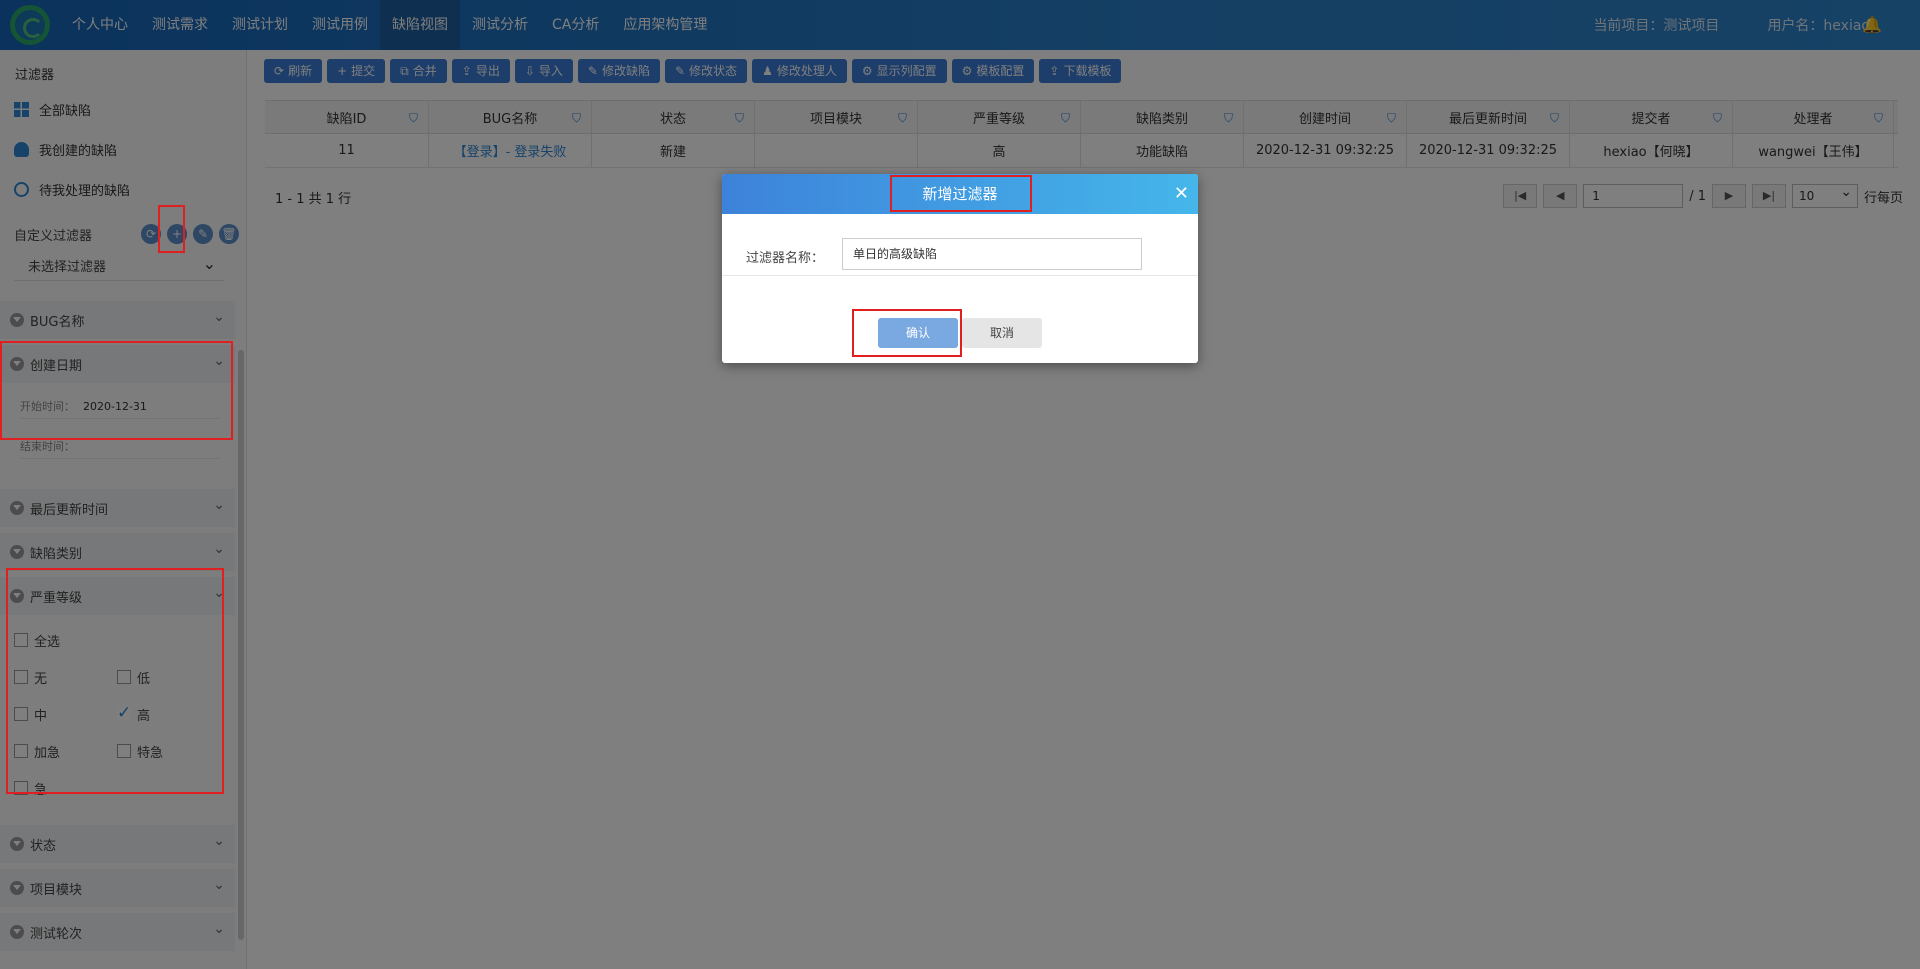 The height and width of the screenshot is (969, 1920). I want to click on dialog-header: 新增过滤器 ✕, so click(960, 194).